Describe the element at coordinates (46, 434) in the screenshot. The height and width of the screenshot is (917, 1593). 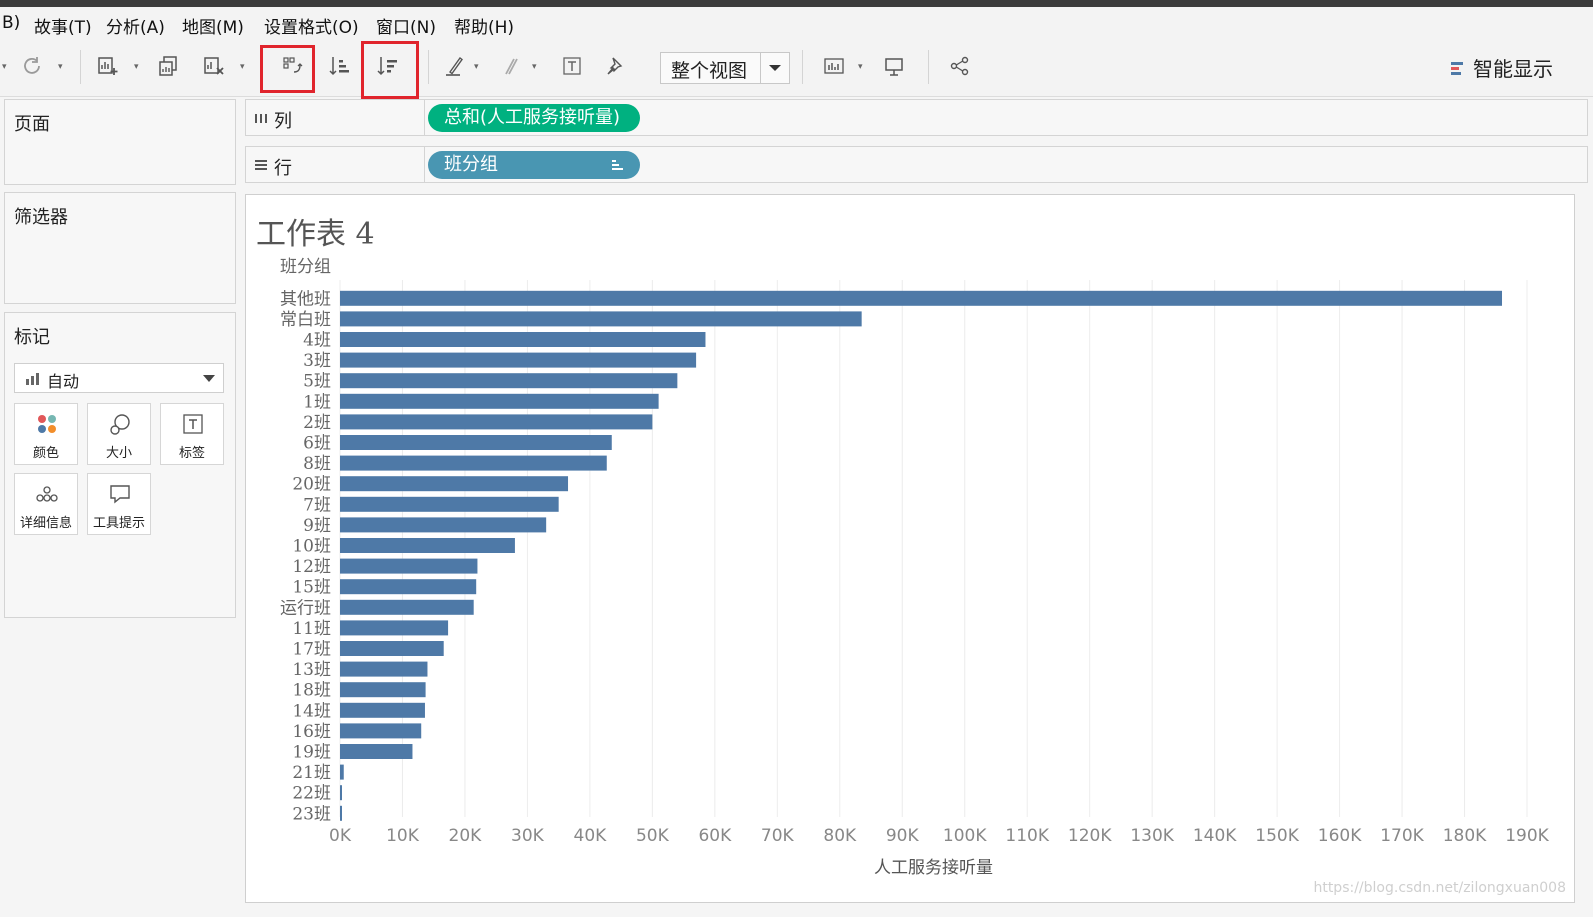
I see `color-card: 颜色` at that location.